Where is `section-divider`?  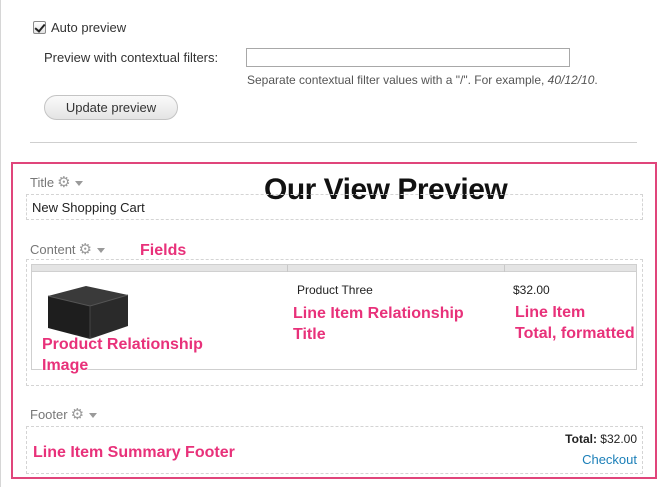 section-divider is located at coordinates (333, 142).